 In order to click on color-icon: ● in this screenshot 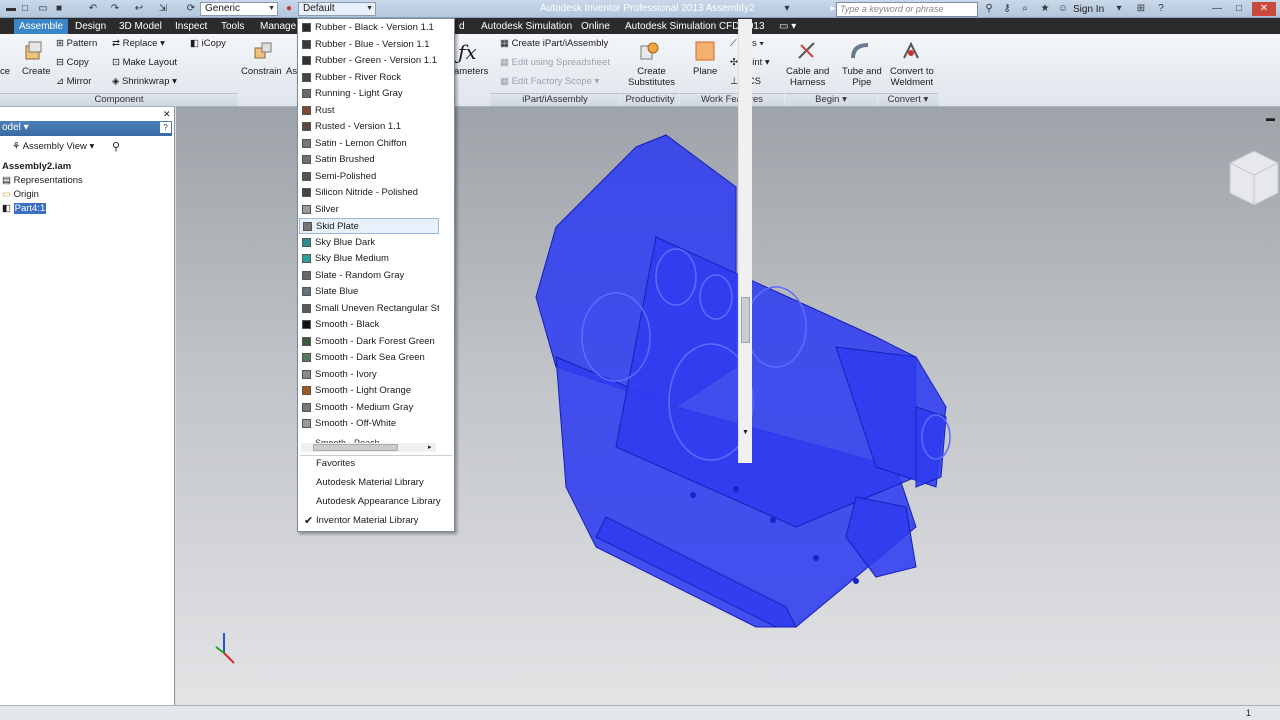, I will do `click(289, 9)`.